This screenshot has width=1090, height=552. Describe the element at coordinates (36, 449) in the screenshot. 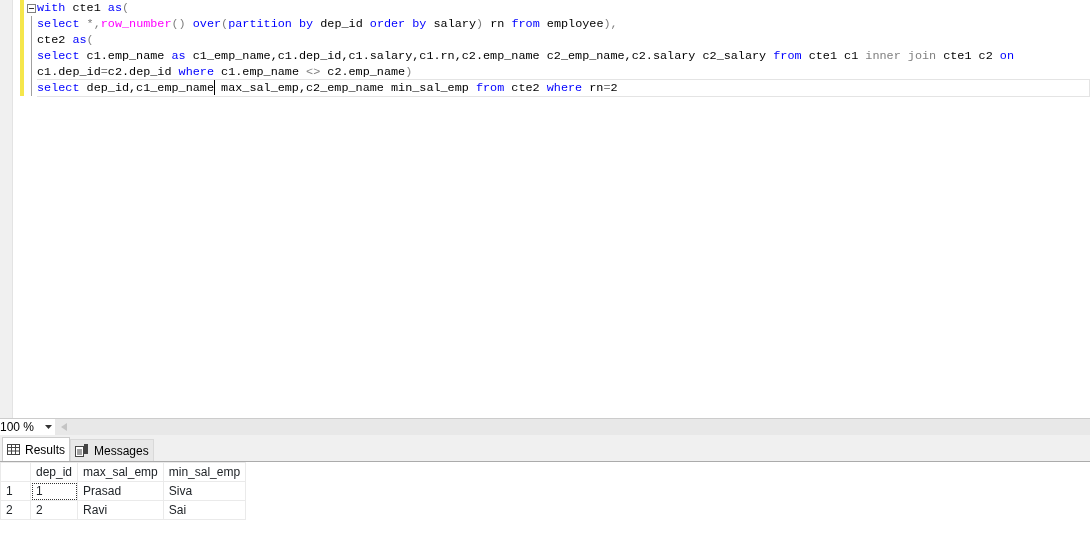

I see `results-tab: Results` at that location.